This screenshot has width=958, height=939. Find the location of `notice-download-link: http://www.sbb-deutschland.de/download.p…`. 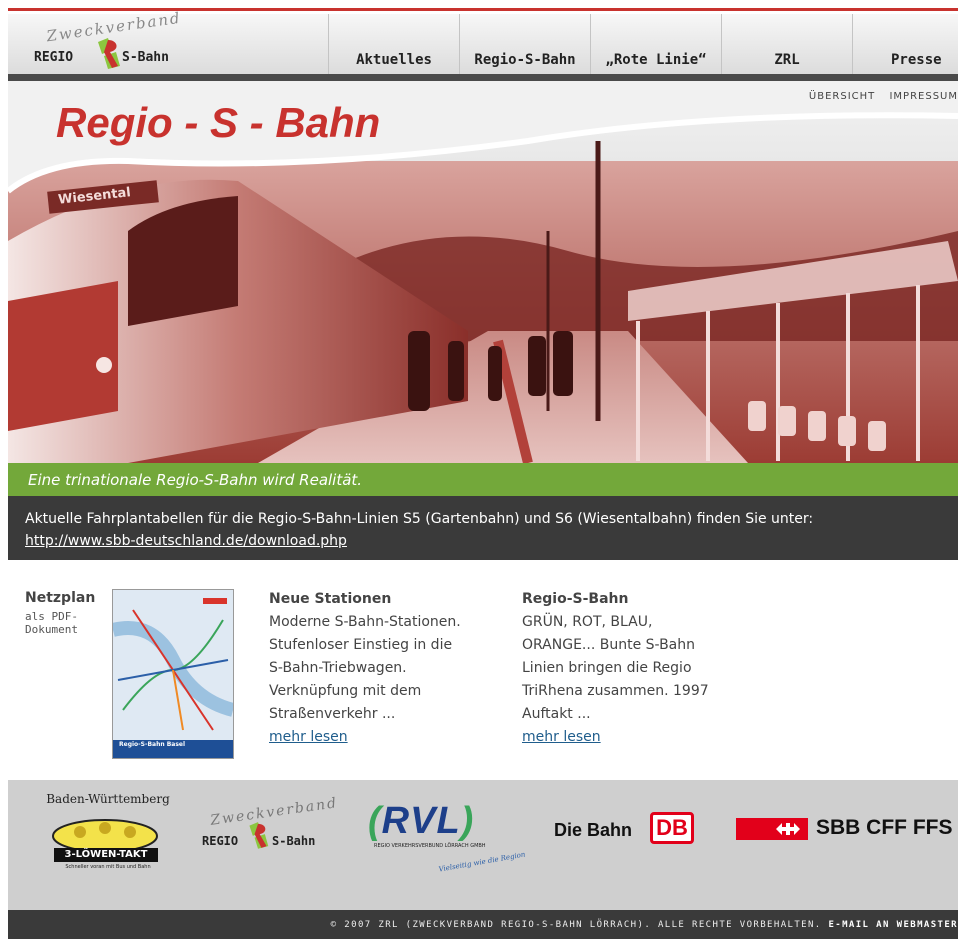

notice-download-link: http://www.sbb-deutschland.de/download.p… is located at coordinates (186, 541).